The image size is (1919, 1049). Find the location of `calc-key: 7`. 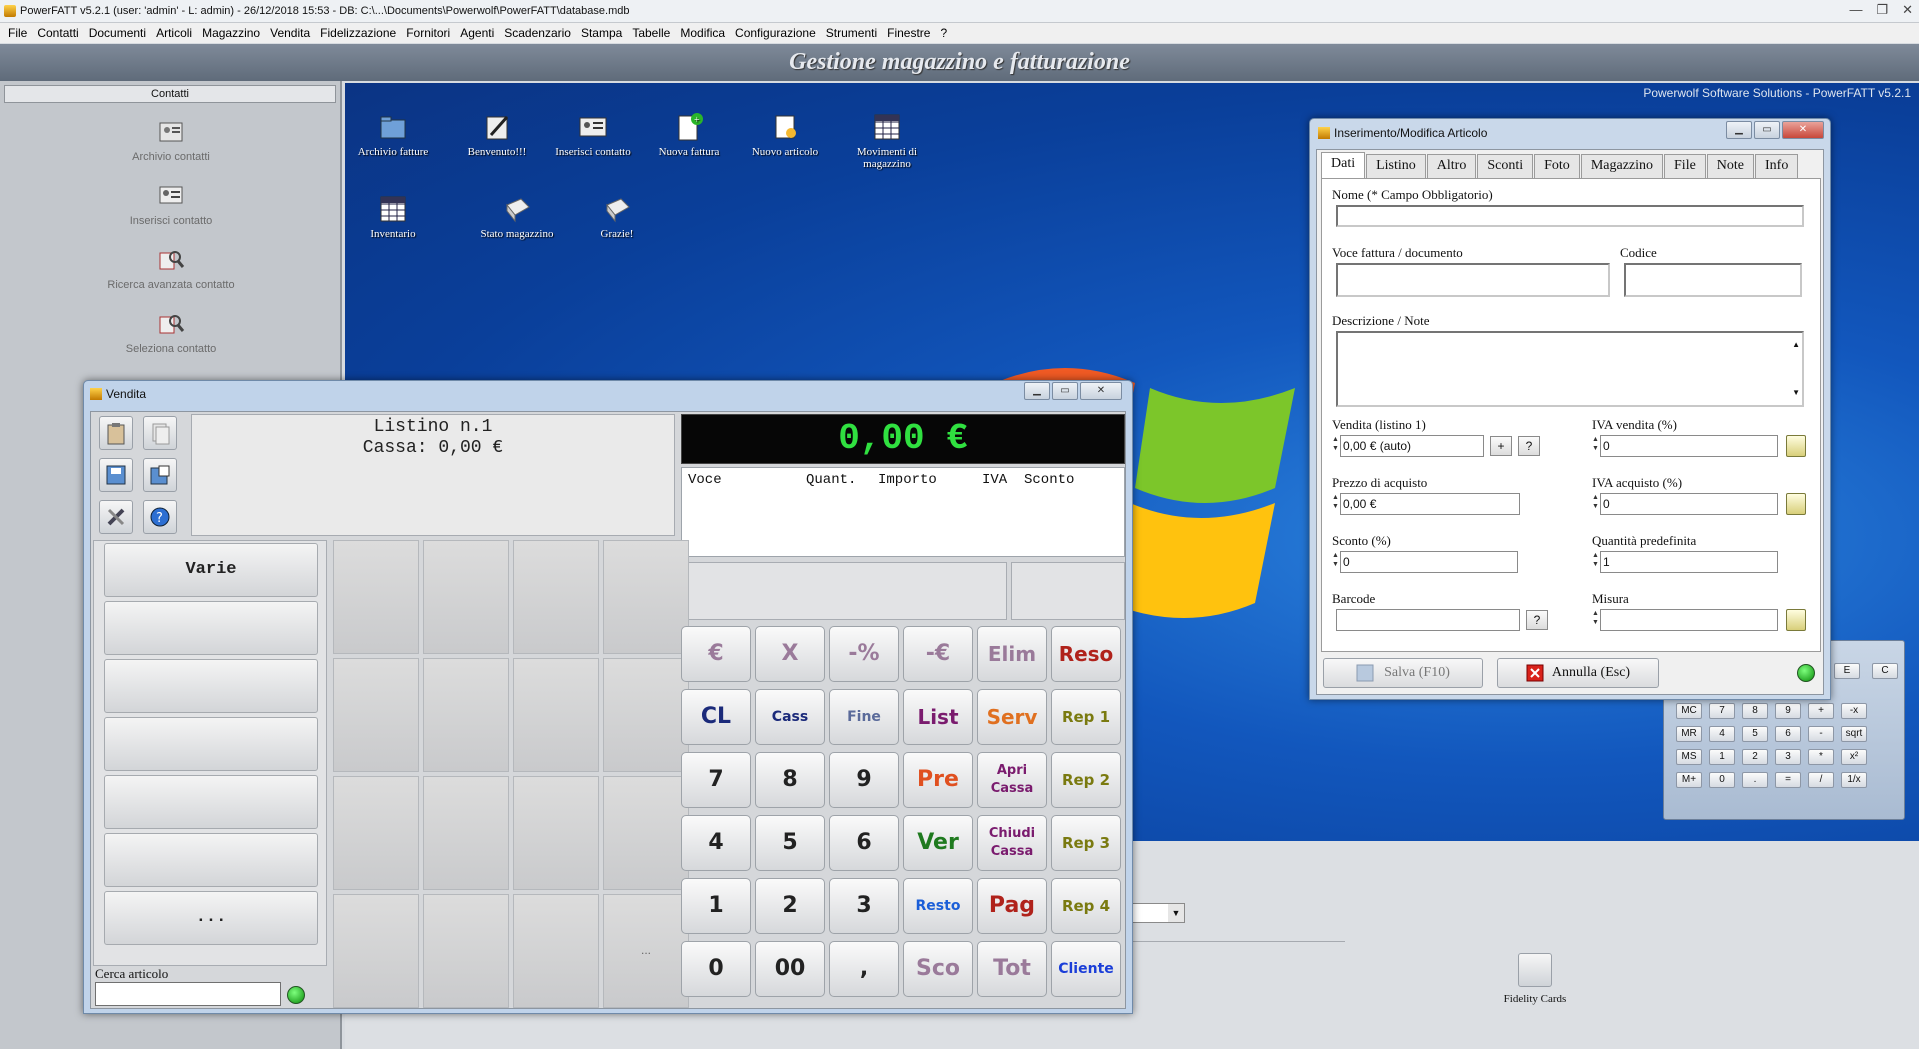

calc-key: 7 is located at coordinates (1722, 711).